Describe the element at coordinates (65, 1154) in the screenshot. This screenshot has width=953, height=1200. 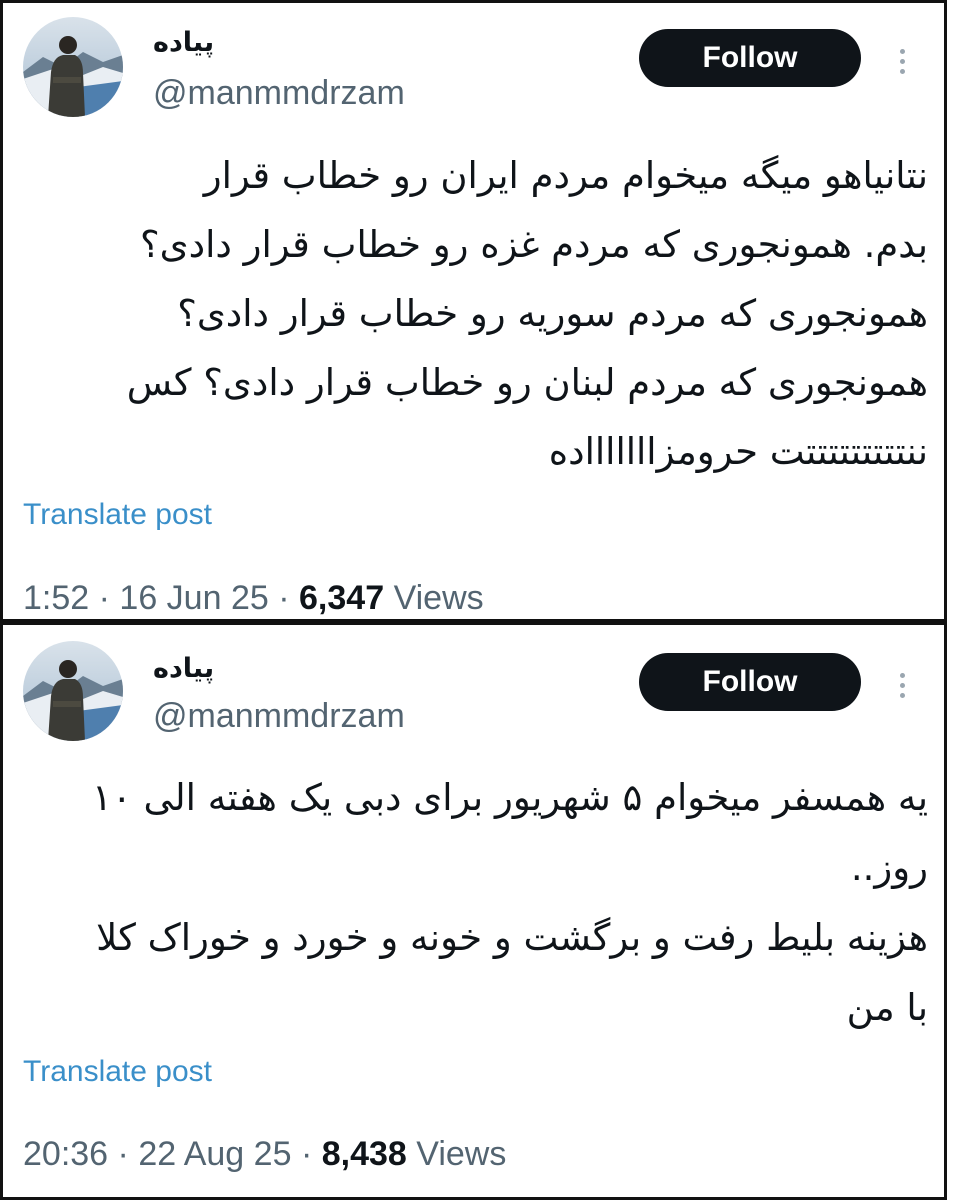
I see `tweet-time: 20:36` at that location.